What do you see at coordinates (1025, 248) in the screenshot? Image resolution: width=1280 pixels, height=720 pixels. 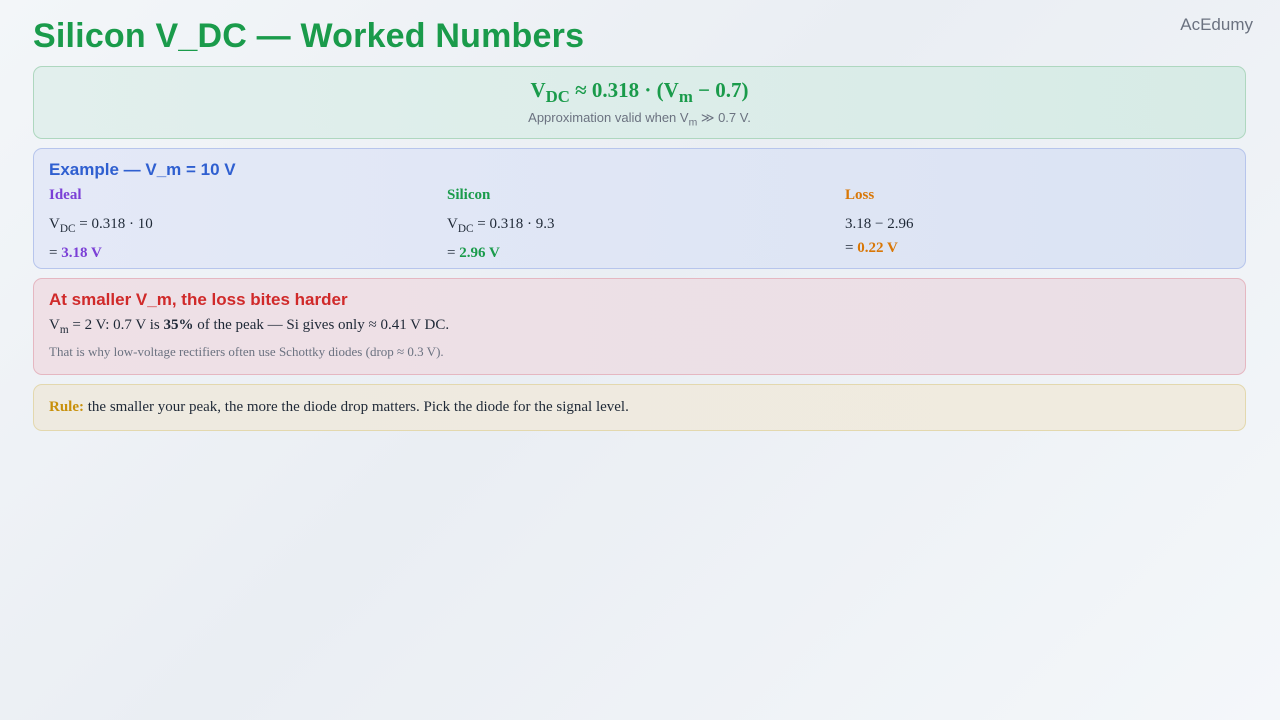 I see `loss-result-line: = 0.22 V` at bounding box center [1025, 248].